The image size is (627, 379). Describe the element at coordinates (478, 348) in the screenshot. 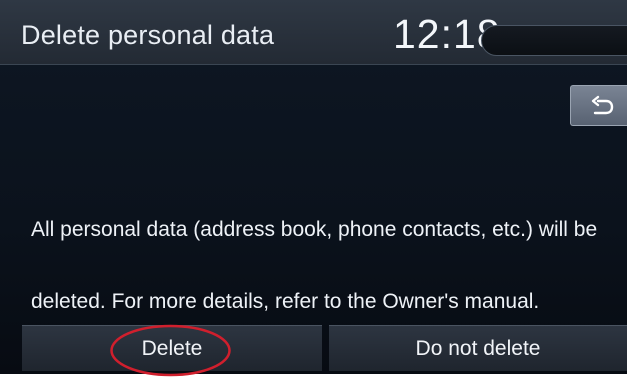

I see `do-not-delete-button: Do not delete` at that location.